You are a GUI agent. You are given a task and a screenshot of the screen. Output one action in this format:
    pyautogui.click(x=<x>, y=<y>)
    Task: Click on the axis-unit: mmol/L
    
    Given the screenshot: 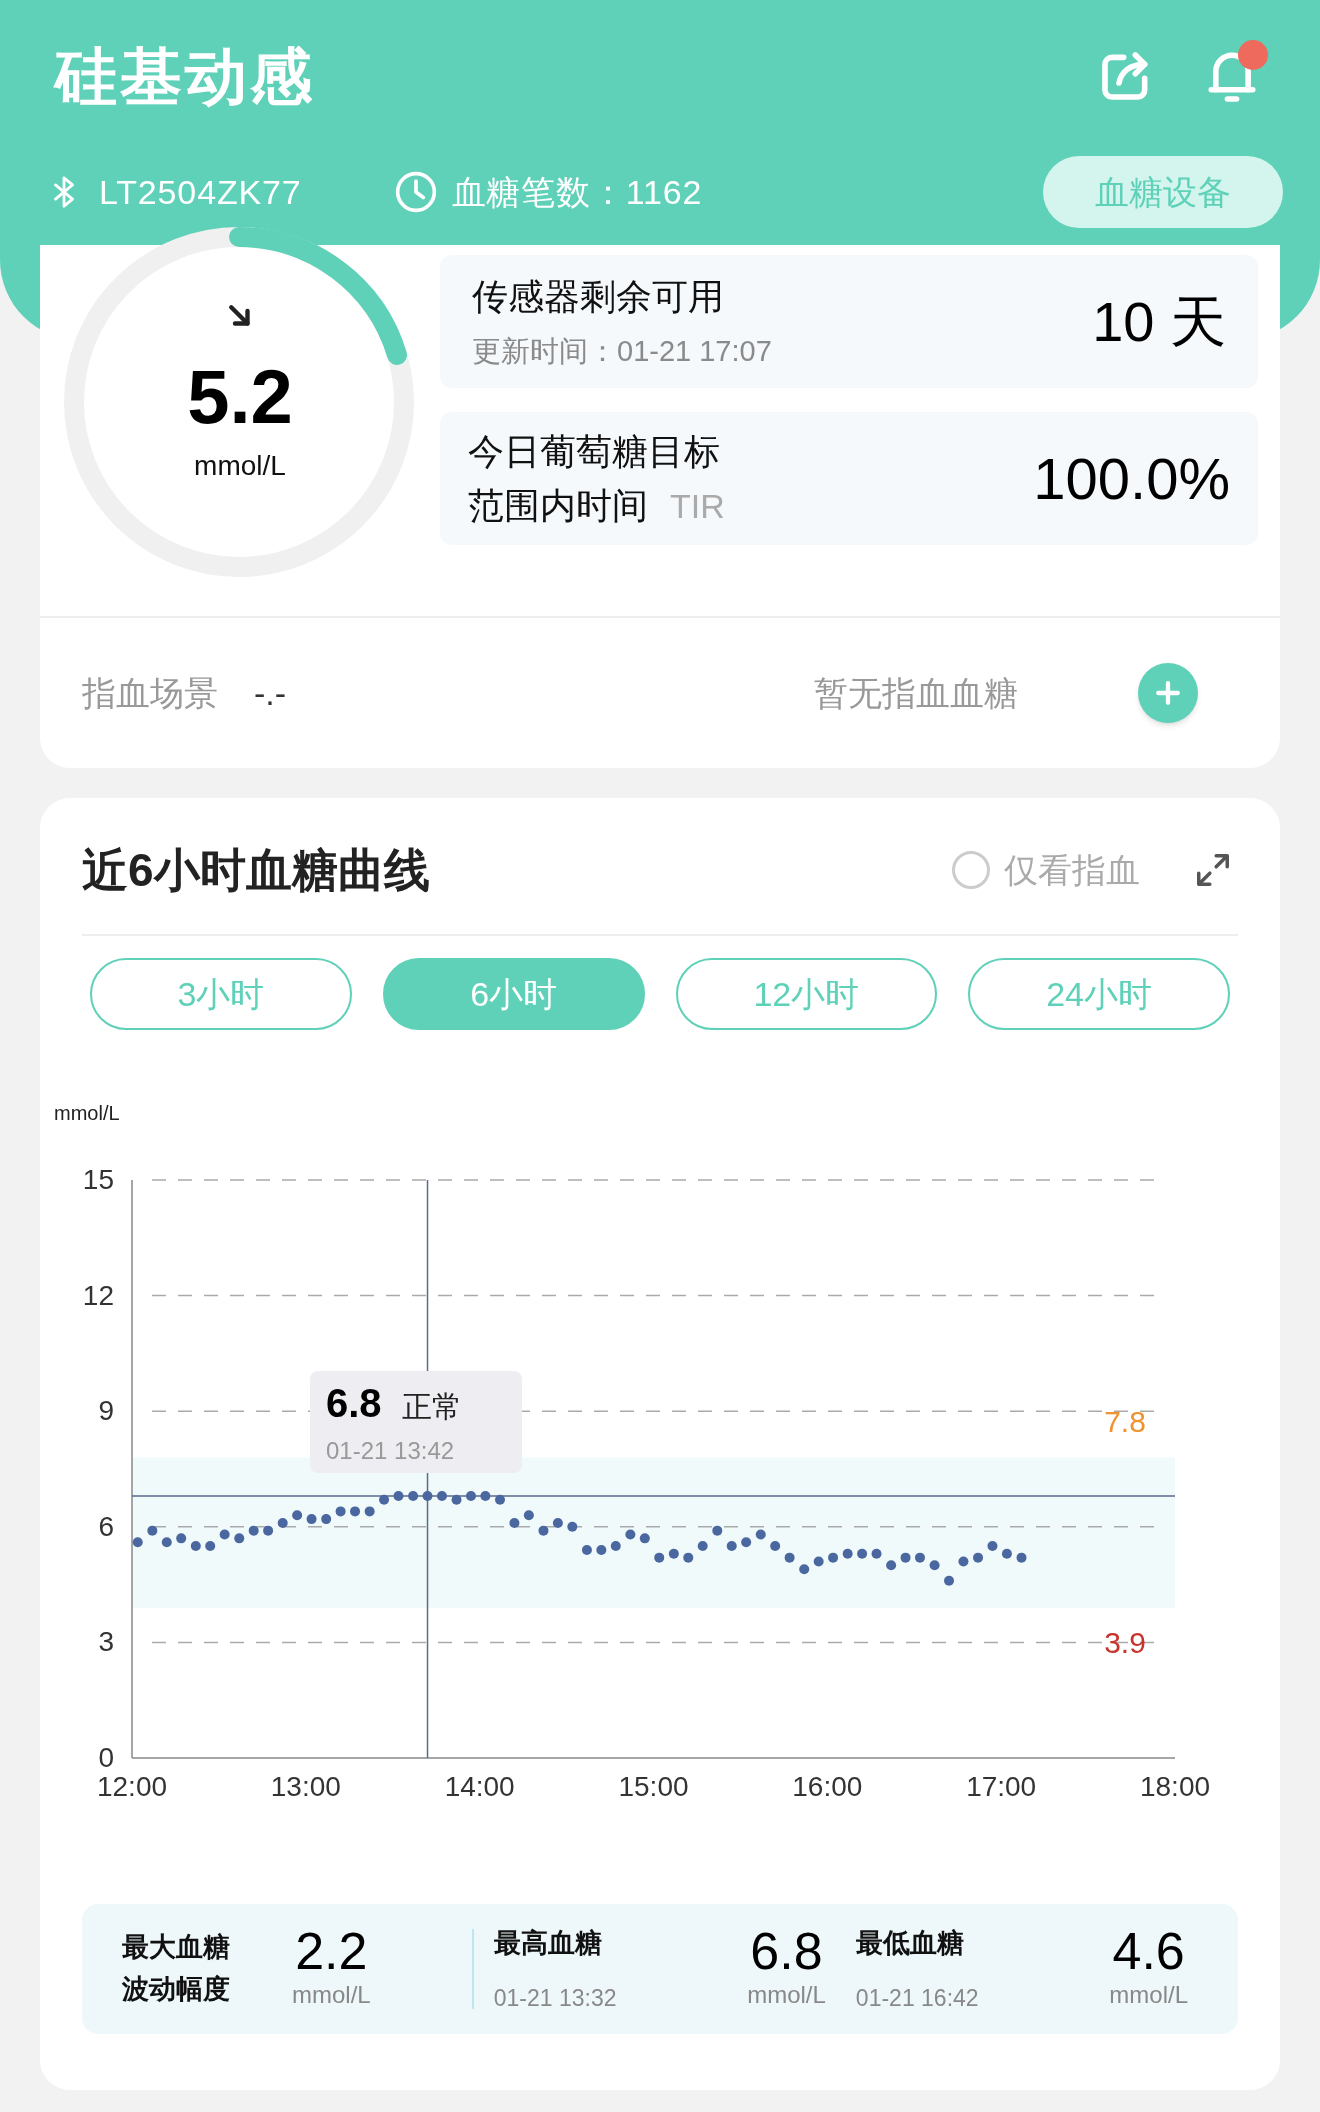 What is the action you would take?
    pyautogui.click(x=87, y=1113)
    